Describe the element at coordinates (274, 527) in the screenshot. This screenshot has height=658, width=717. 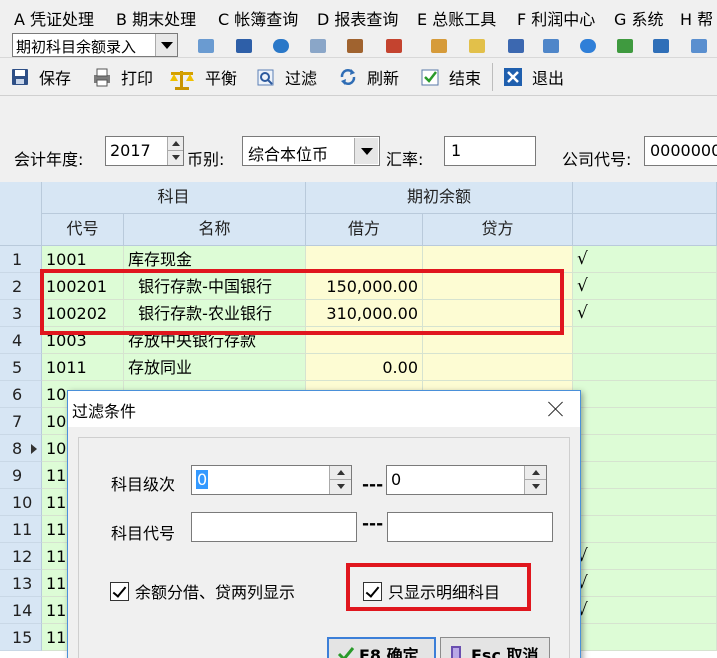
I see `code-from-input` at that location.